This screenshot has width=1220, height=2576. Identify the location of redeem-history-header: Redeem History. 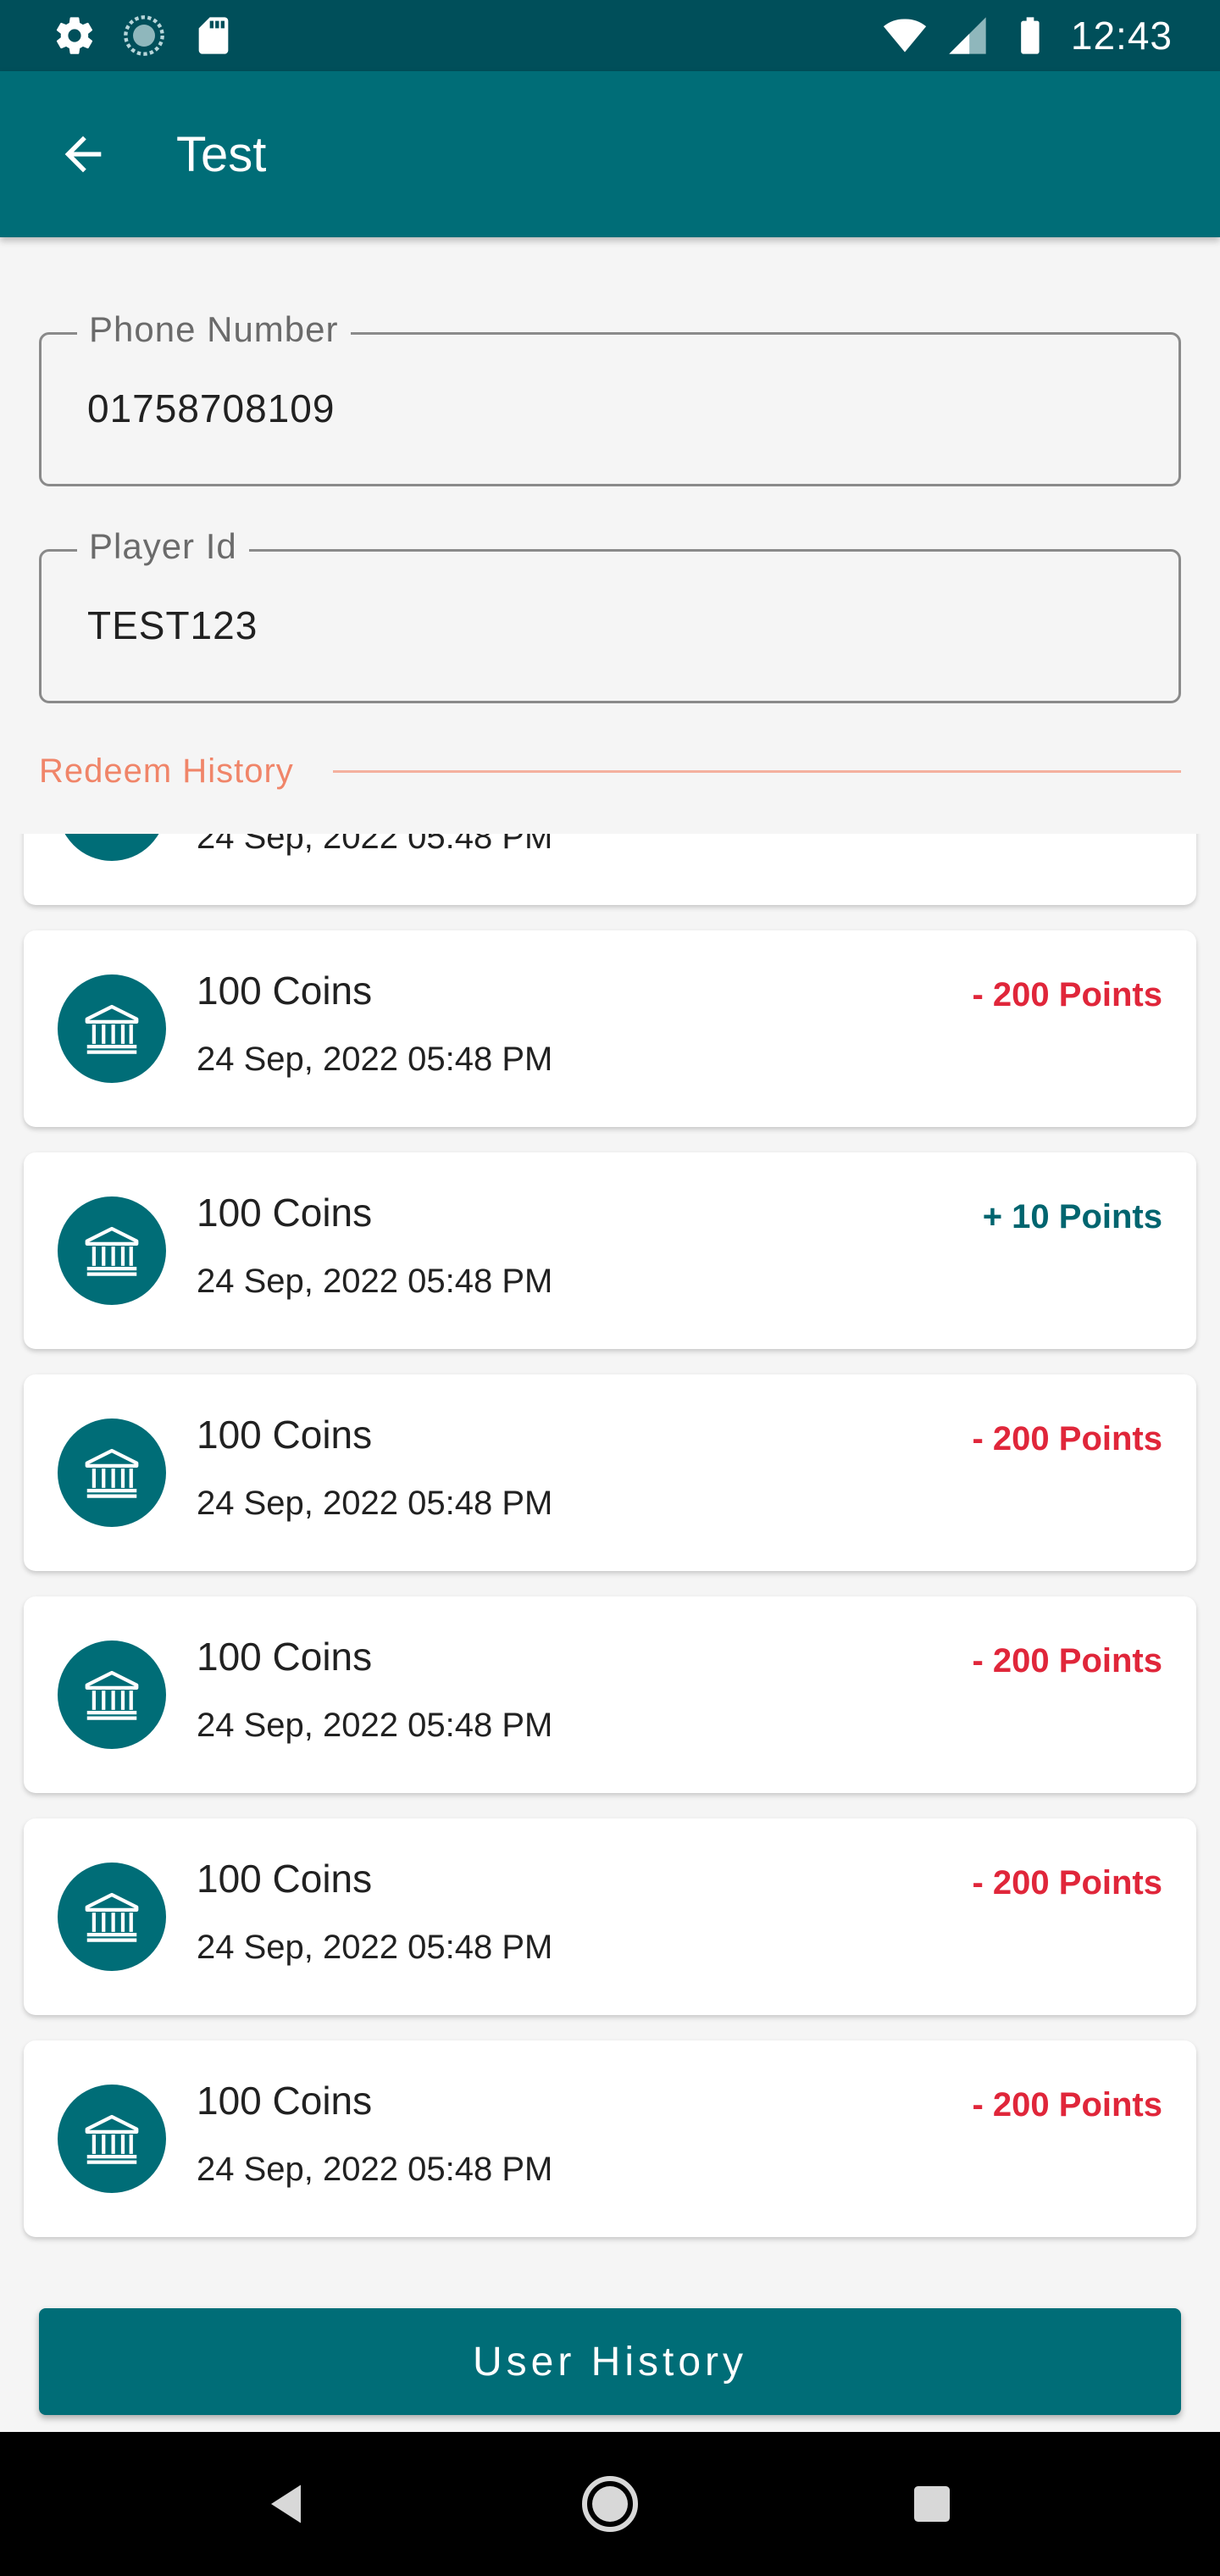
(610, 771).